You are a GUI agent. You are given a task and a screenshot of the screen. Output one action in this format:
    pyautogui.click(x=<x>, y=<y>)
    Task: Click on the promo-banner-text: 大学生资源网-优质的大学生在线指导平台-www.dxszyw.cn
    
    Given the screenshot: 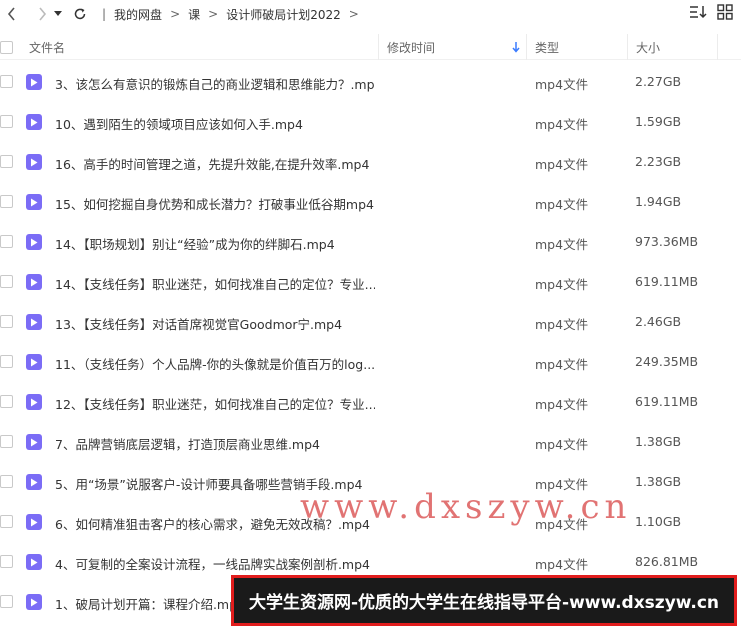 What is the action you would take?
    pyautogui.click(x=484, y=603)
    